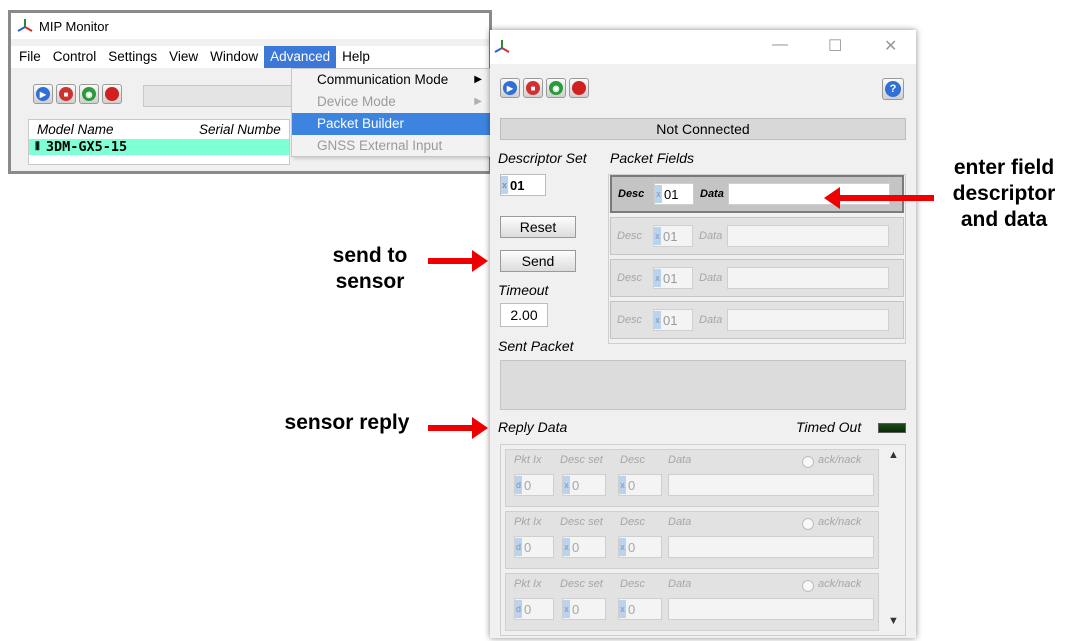 The height and width of the screenshot is (641, 1077). What do you see at coordinates (835, 46) in the screenshot?
I see `maximize-button: ☐` at bounding box center [835, 46].